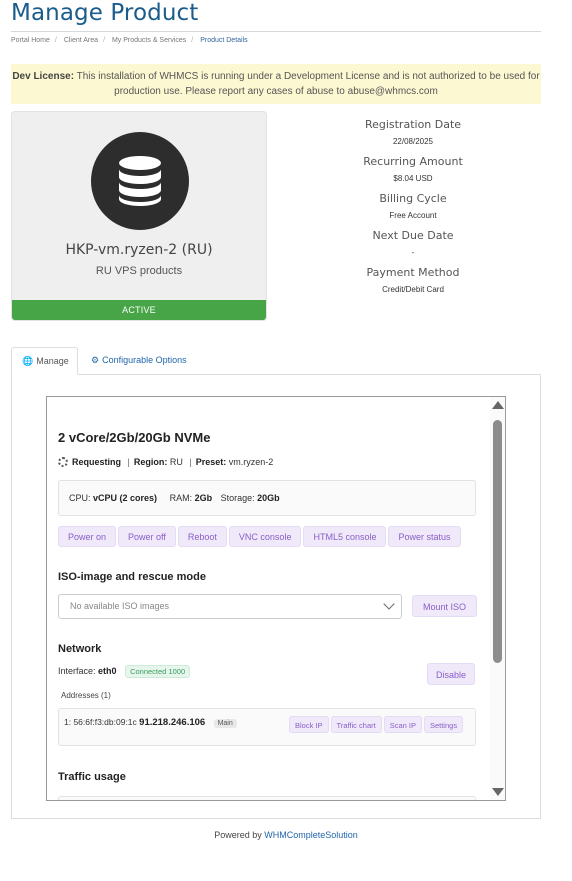  I want to click on region-value: RU, so click(176, 462).